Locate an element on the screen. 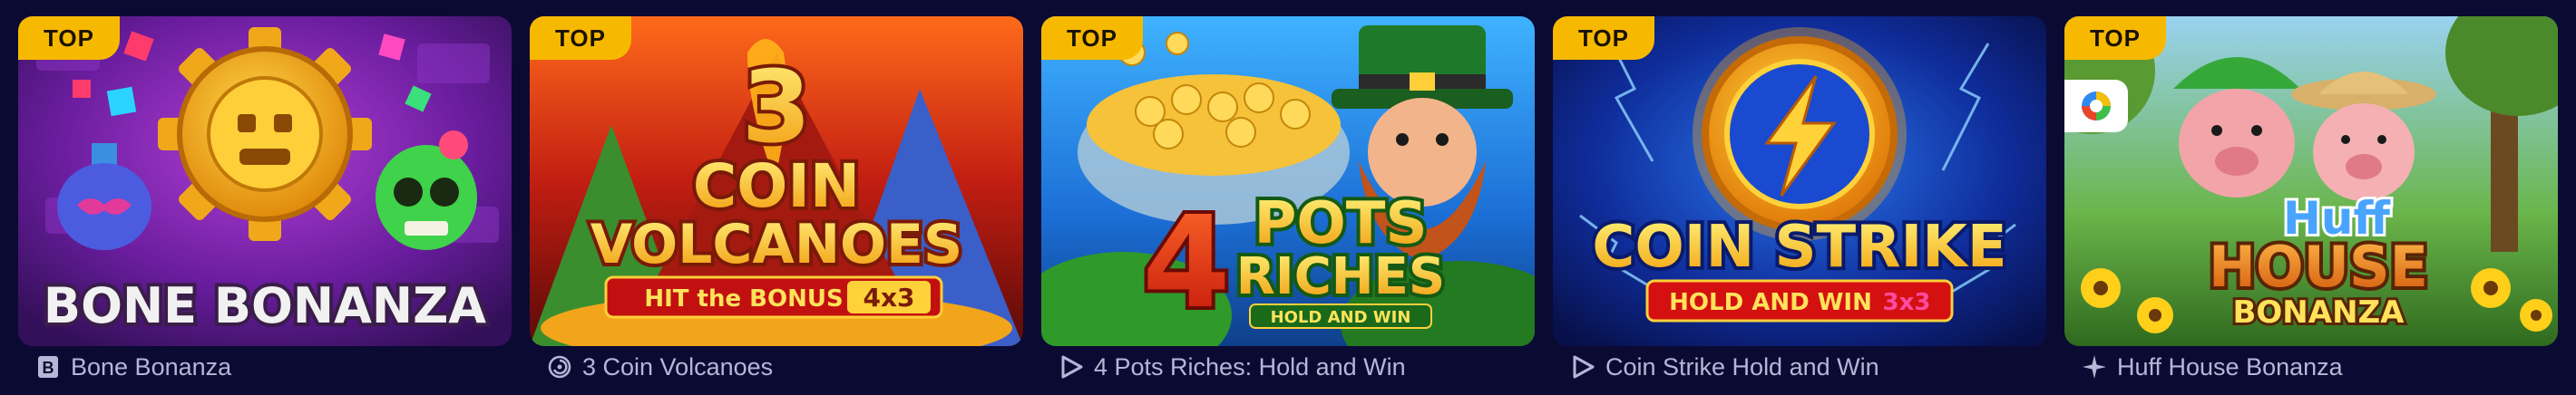  b-square-icon: B is located at coordinates (48, 367).